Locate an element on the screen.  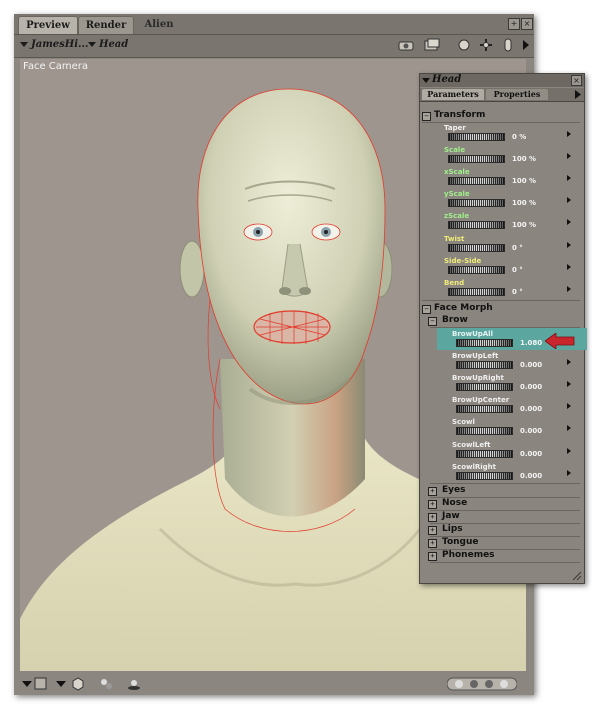
background-swatch-icon is located at coordinates (41, 684).